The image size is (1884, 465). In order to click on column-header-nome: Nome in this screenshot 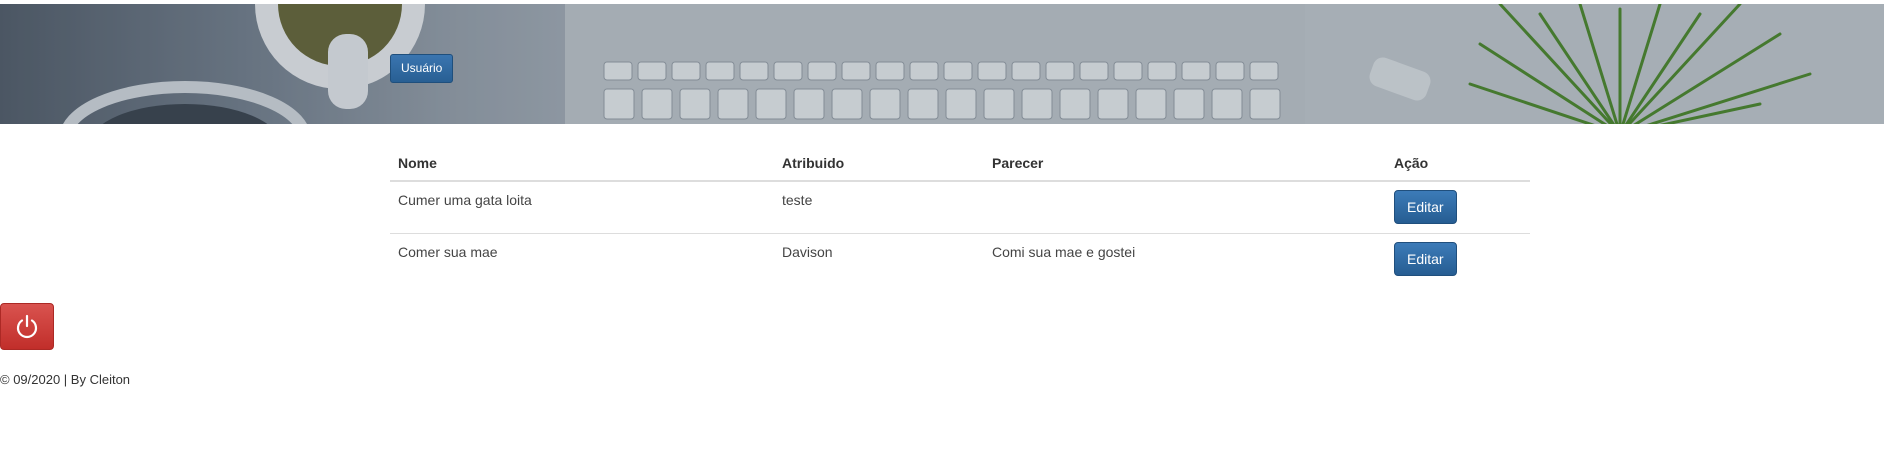, I will do `click(582, 165)`.